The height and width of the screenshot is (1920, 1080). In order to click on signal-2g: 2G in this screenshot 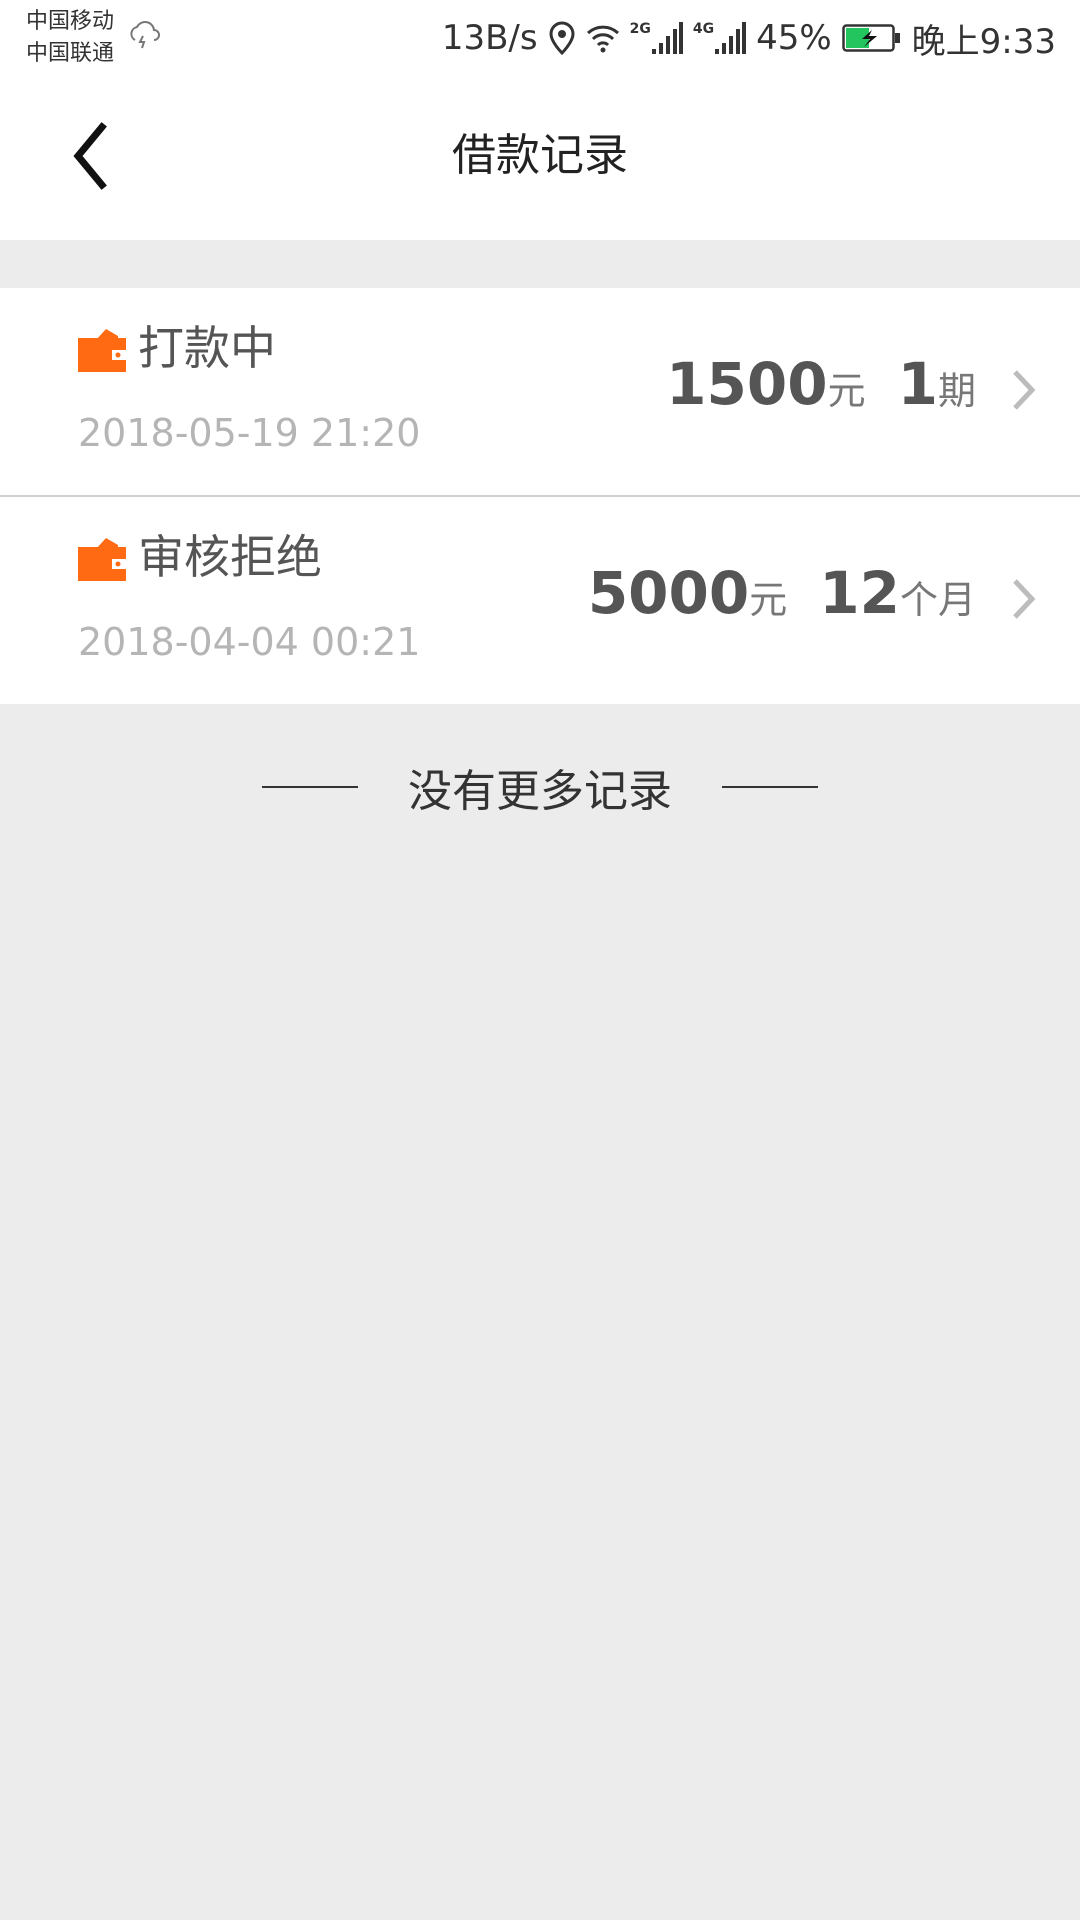, I will do `click(656, 38)`.